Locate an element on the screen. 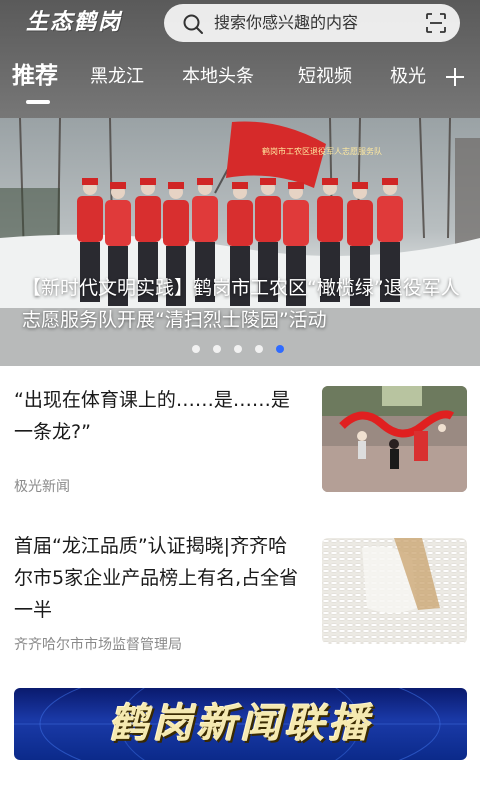  banner-title: 鹤岗新闻联播 is located at coordinates (240, 724).